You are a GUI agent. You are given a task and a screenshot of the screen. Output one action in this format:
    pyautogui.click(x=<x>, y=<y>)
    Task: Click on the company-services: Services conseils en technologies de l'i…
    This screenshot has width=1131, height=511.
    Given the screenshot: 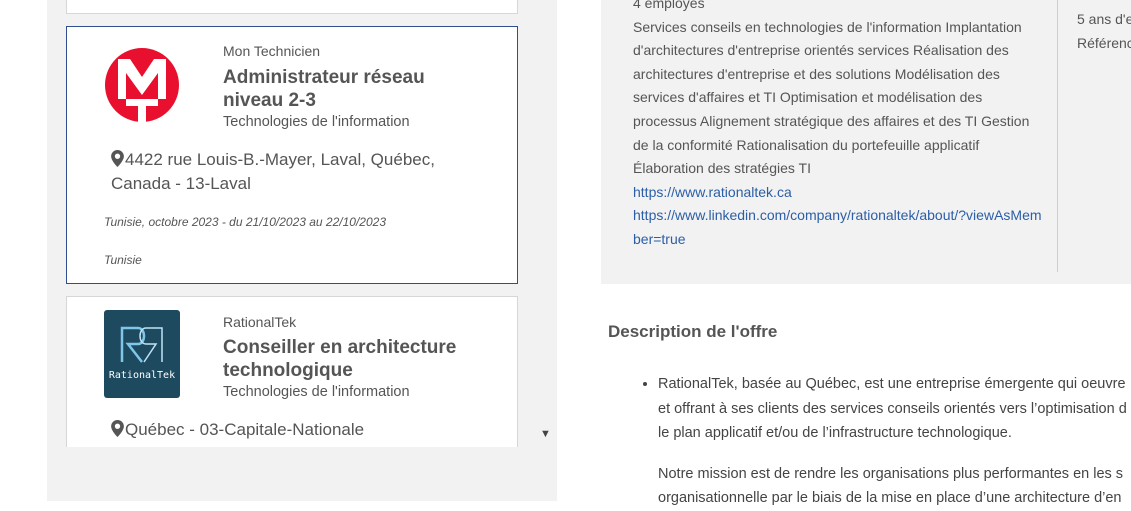 What is the action you would take?
    pyautogui.click(x=831, y=97)
    